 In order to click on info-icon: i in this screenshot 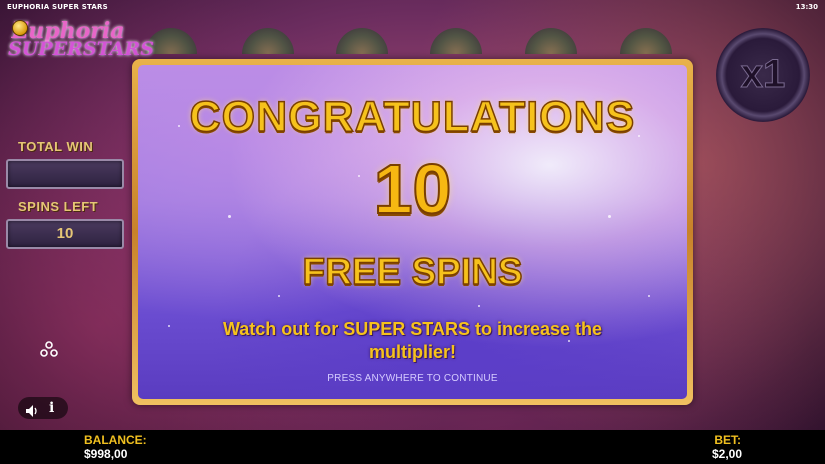, I will do `click(52, 408)`.